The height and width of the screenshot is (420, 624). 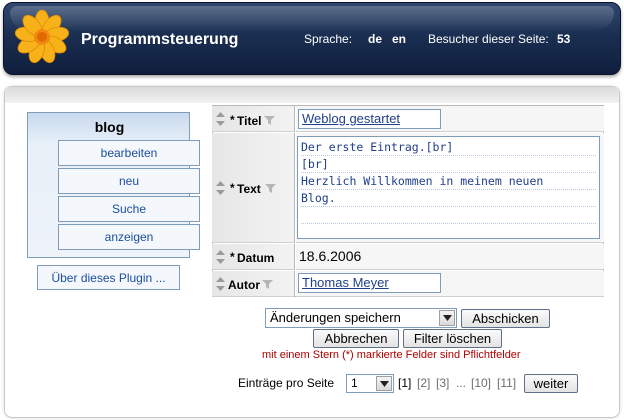 I want to click on submit-button: Abschicken, so click(x=505, y=318).